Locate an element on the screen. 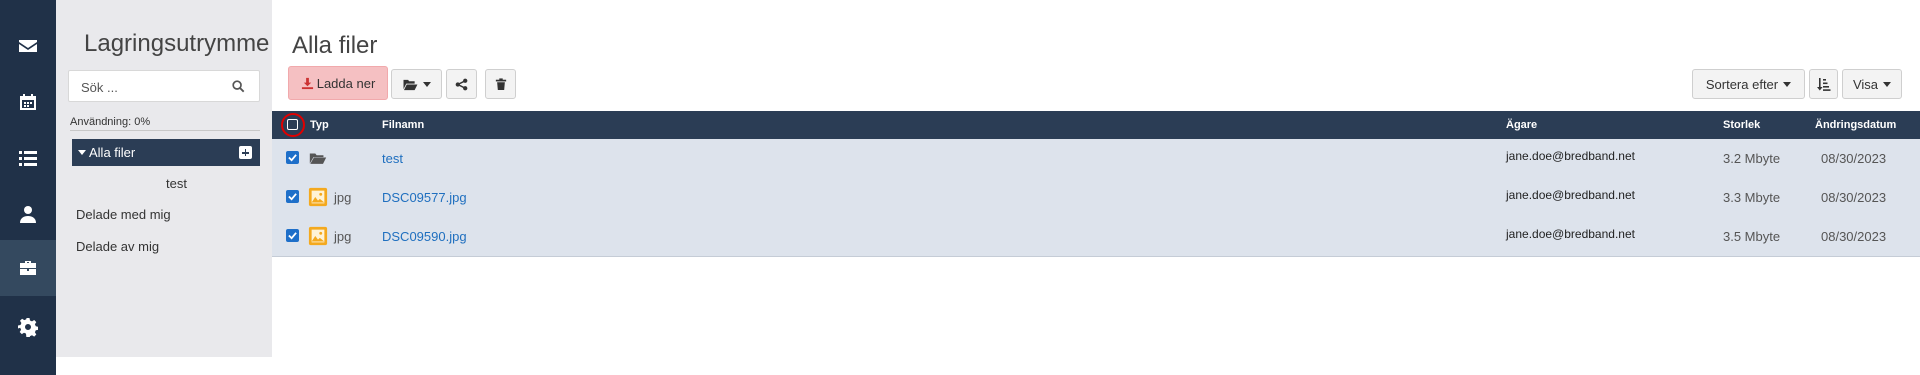  folder-menu-button is located at coordinates (416, 84).